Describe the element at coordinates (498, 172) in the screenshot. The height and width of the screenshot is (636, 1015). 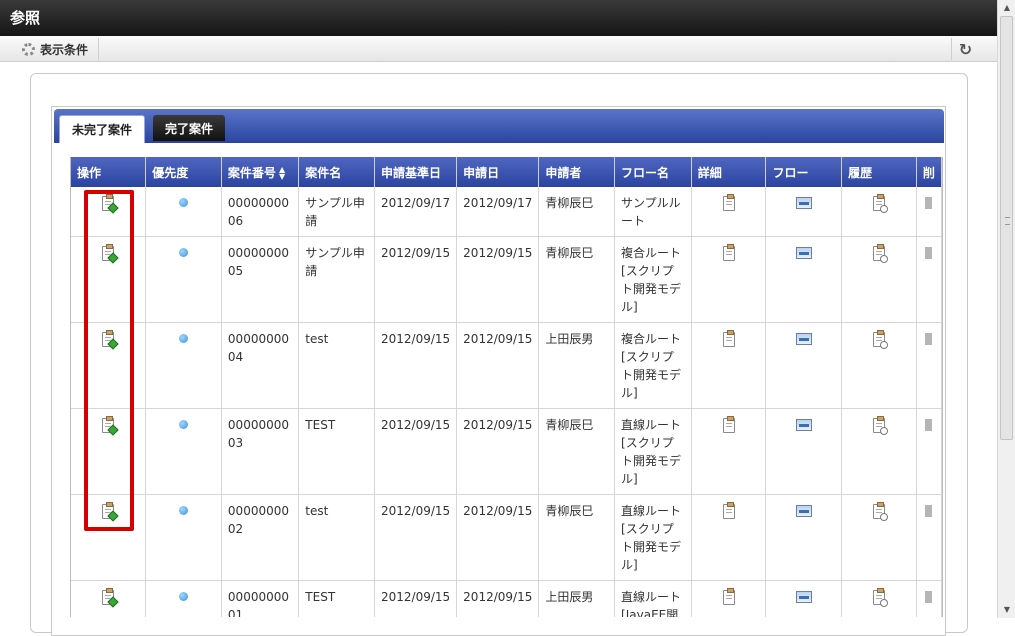
I see `col-header-apply-date: 申請日` at that location.